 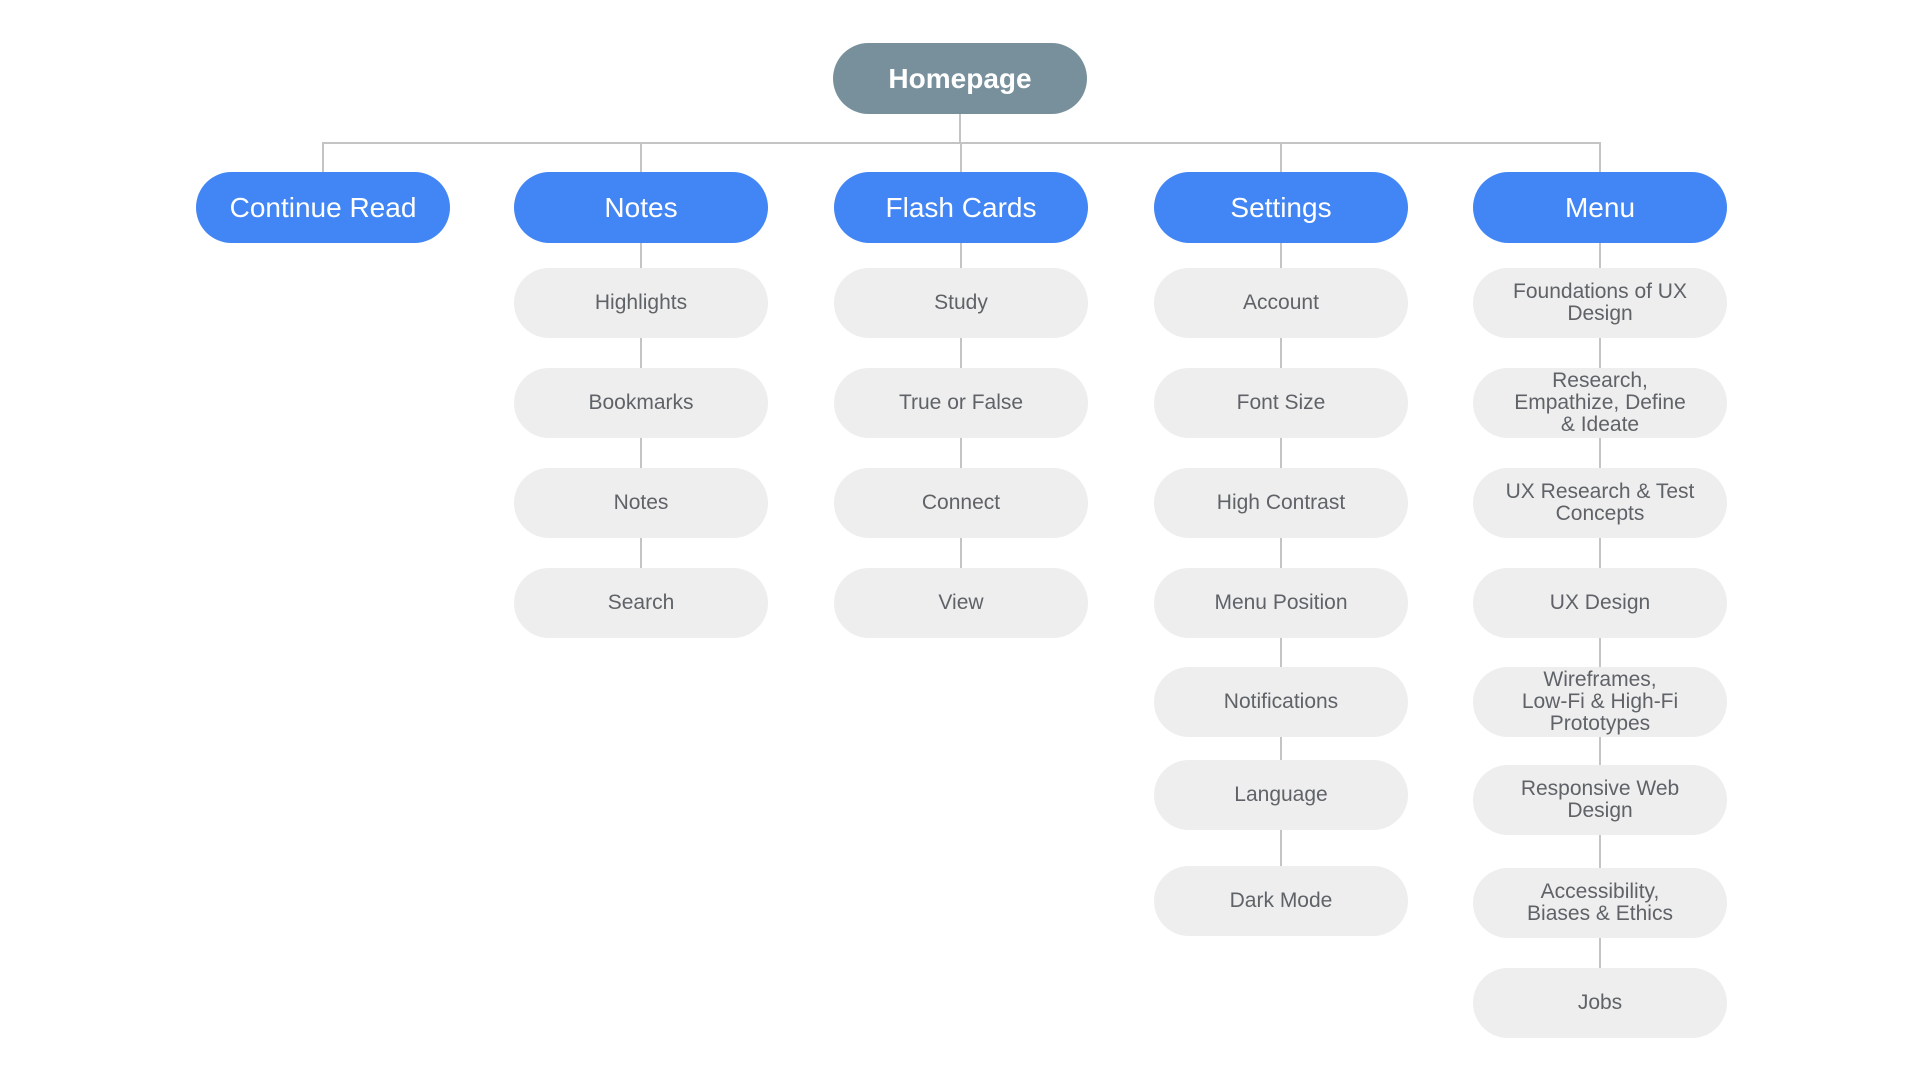 I want to click on node-label: Bookmarks, so click(x=641, y=402).